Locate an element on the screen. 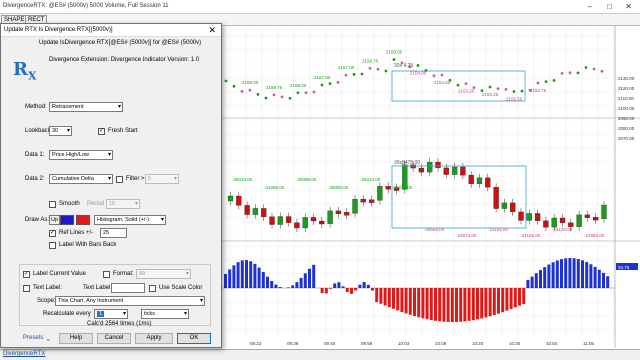  data2-select: Cumulative Delta ▾ is located at coordinates (81, 179).